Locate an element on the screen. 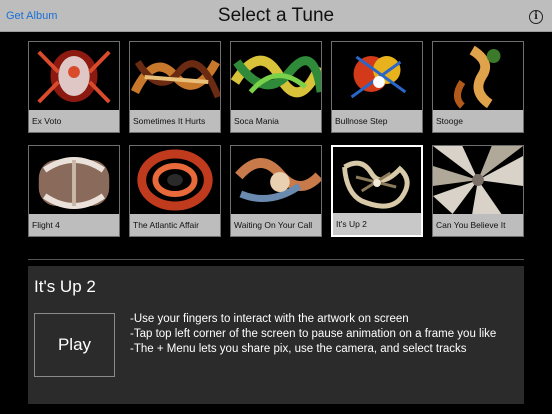 The image size is (552, 414). tune-tile: It's Up 2 is located at coordinates (377, 191).